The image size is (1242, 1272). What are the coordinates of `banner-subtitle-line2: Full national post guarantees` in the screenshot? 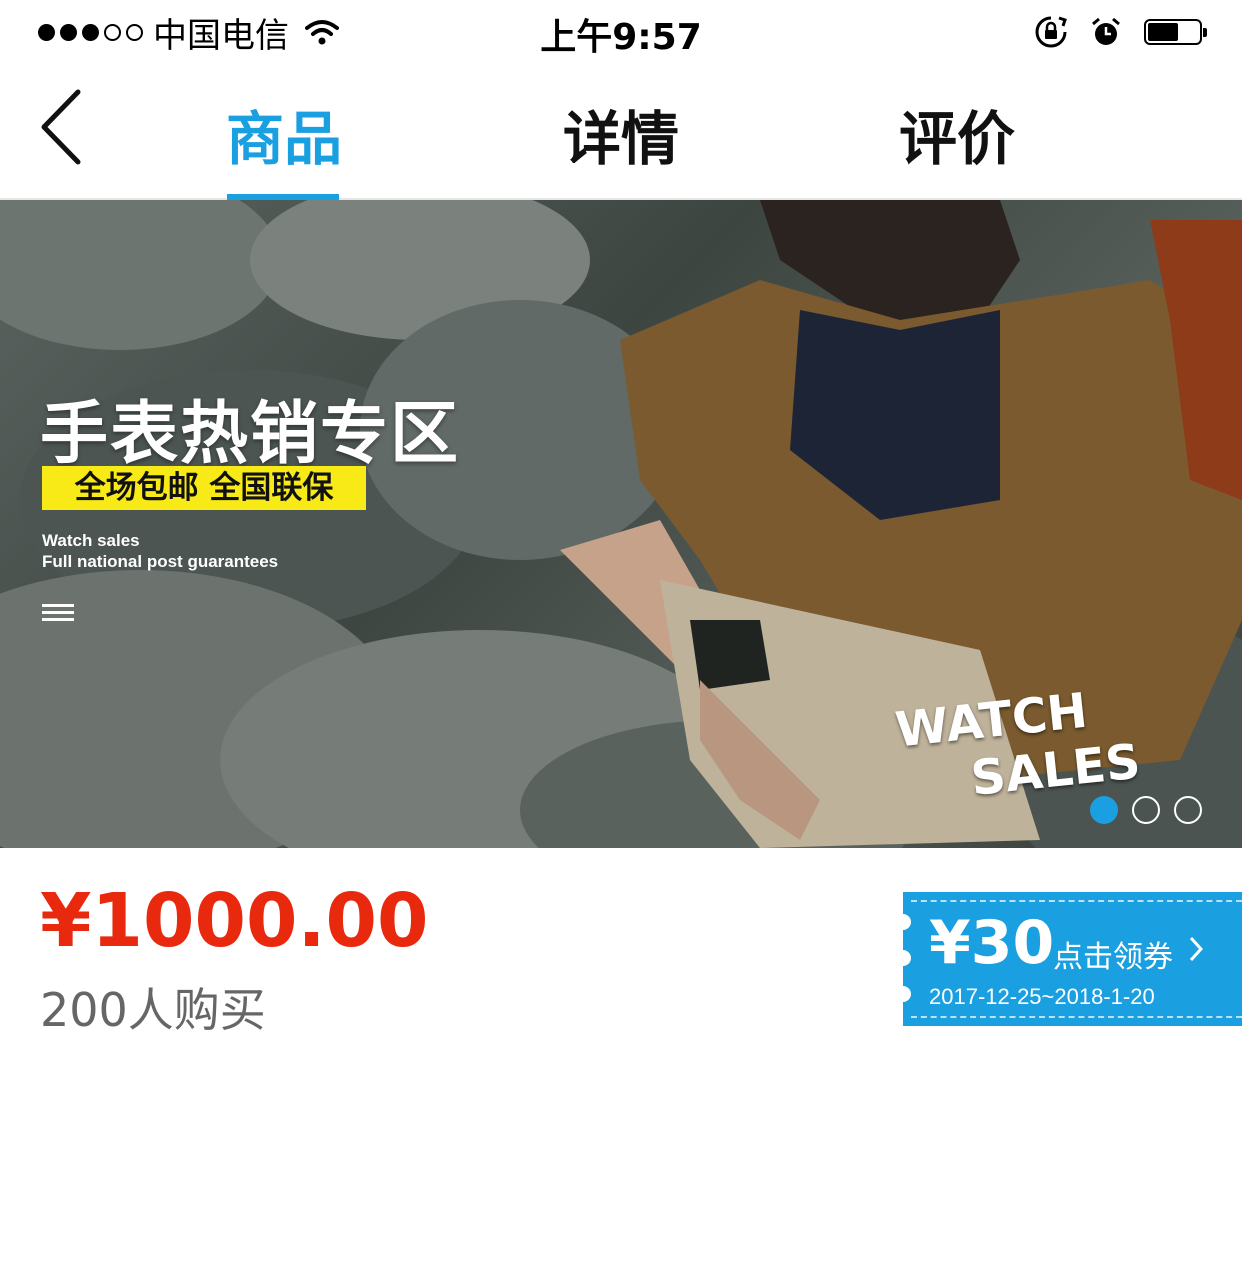 It's located at (160, 561).